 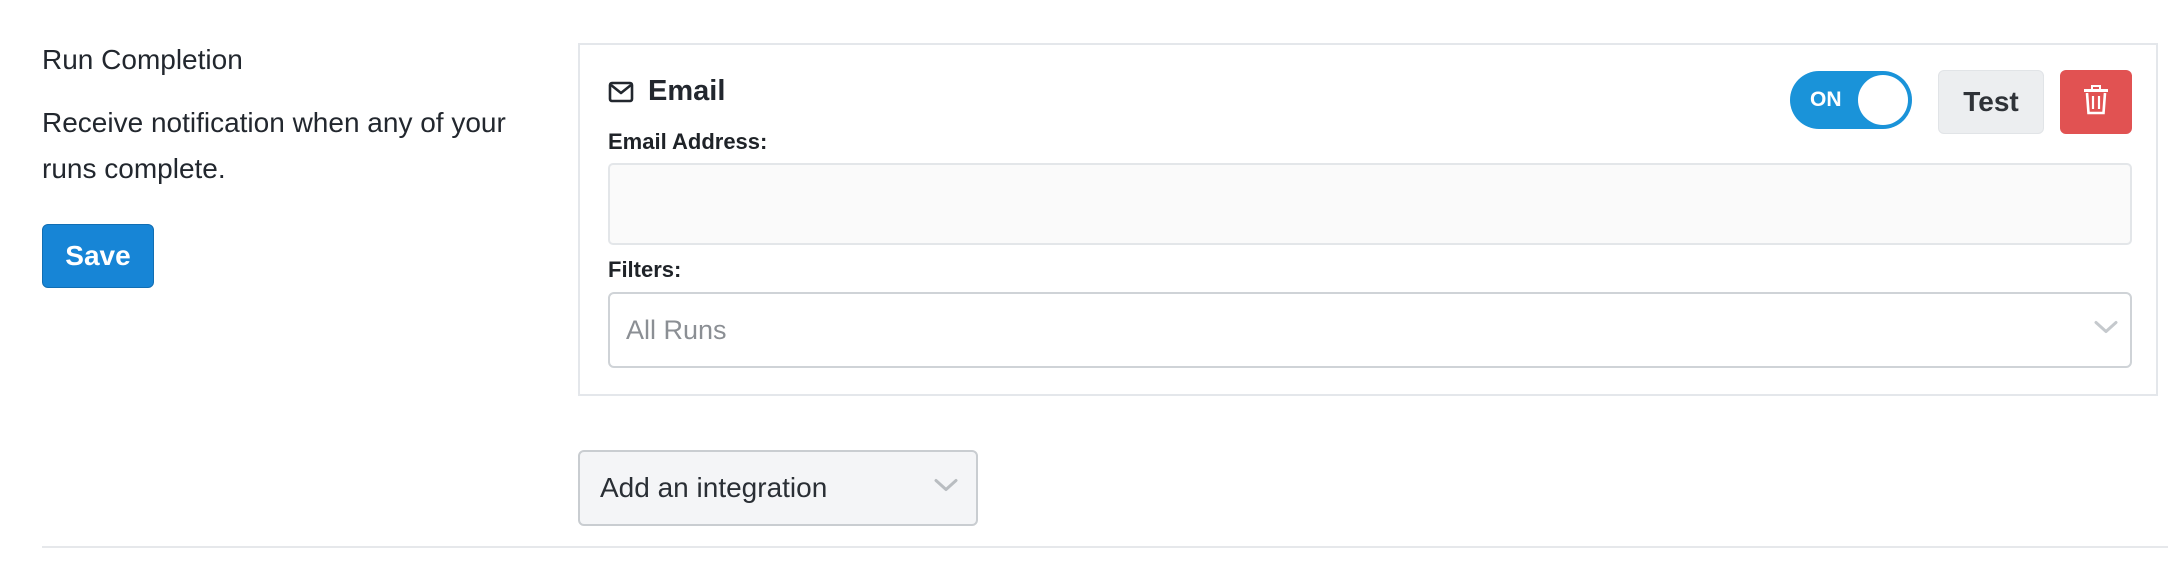 I want to click on delete-button, so click(x=2096, y=102).